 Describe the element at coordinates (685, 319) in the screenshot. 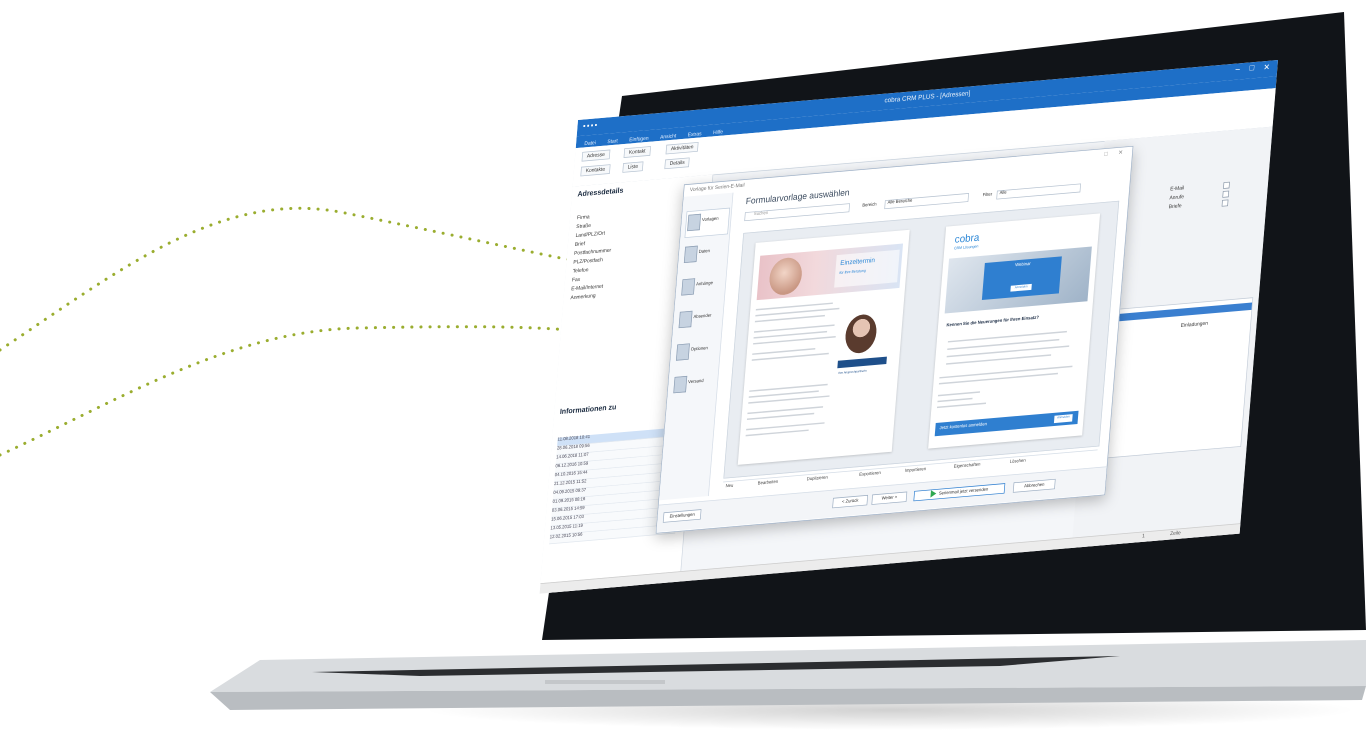

I see `sender-icon` at that location.